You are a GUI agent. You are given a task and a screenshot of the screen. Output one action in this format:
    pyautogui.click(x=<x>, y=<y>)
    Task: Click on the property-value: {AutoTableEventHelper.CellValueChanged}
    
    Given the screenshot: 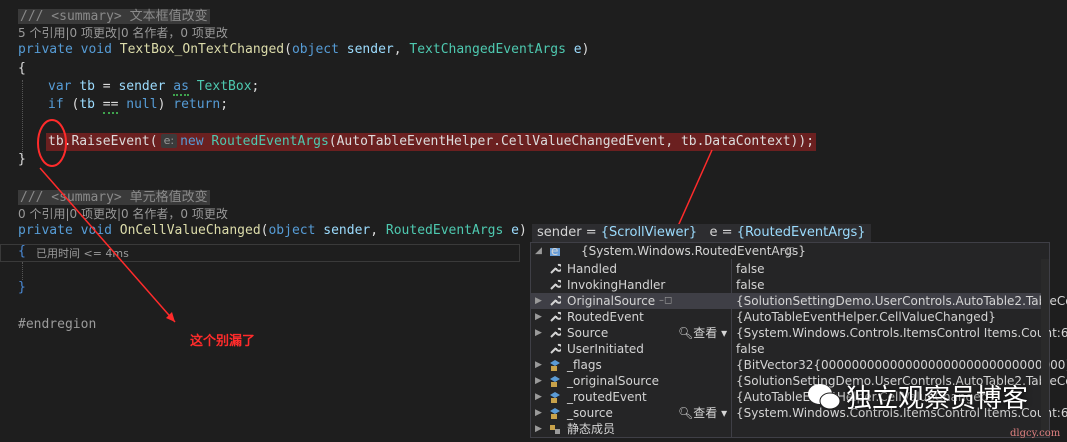 What is the action you would take?
    pyautogui.click(x=866, y=317)
    